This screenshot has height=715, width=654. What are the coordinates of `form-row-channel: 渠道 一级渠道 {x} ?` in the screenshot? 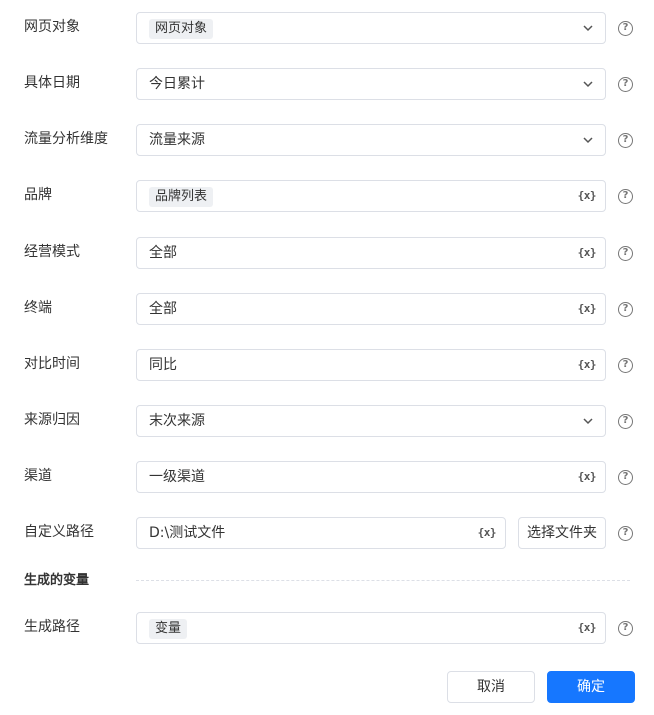 It's located at (327, 477).